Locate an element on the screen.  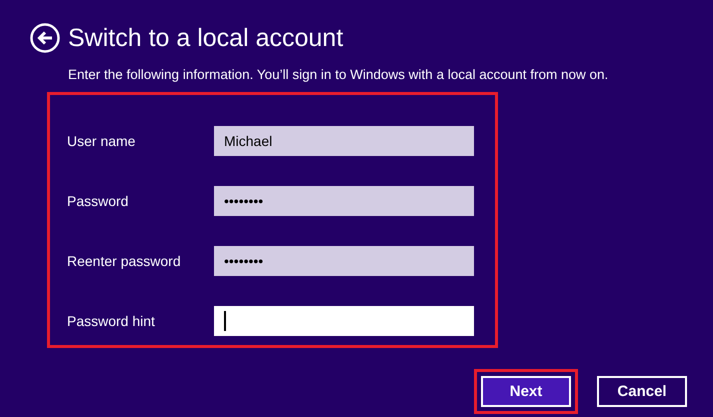
field-value: Michael is located at coordinates (248, 141).